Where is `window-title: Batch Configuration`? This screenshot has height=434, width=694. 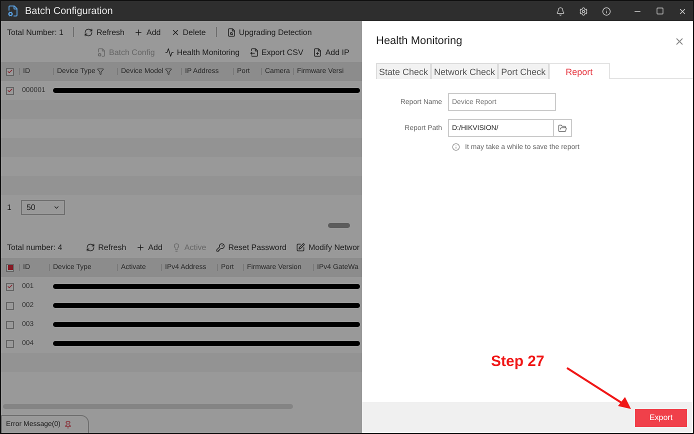 window-title: Batch Configuration is located at coordinates (69, 11).